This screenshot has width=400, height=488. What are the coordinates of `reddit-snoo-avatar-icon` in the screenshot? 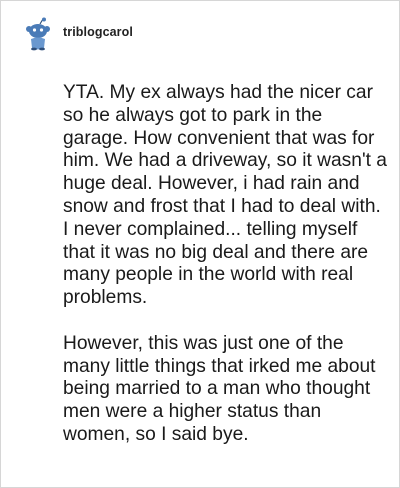 It's located at (38, 34).